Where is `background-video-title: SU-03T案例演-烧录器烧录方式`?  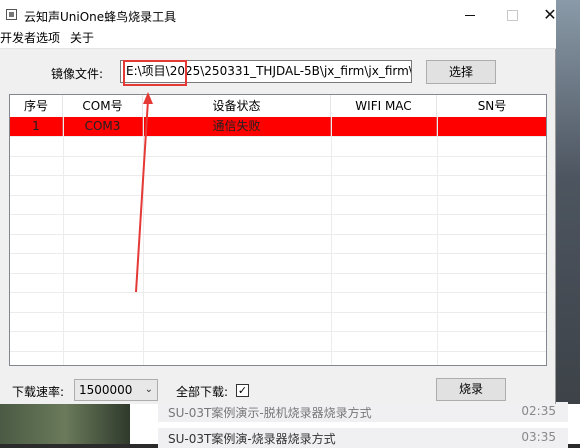 background-video-title: SU-03T案例演-烧录器烧录方式 is located at coordinates (252, 439).